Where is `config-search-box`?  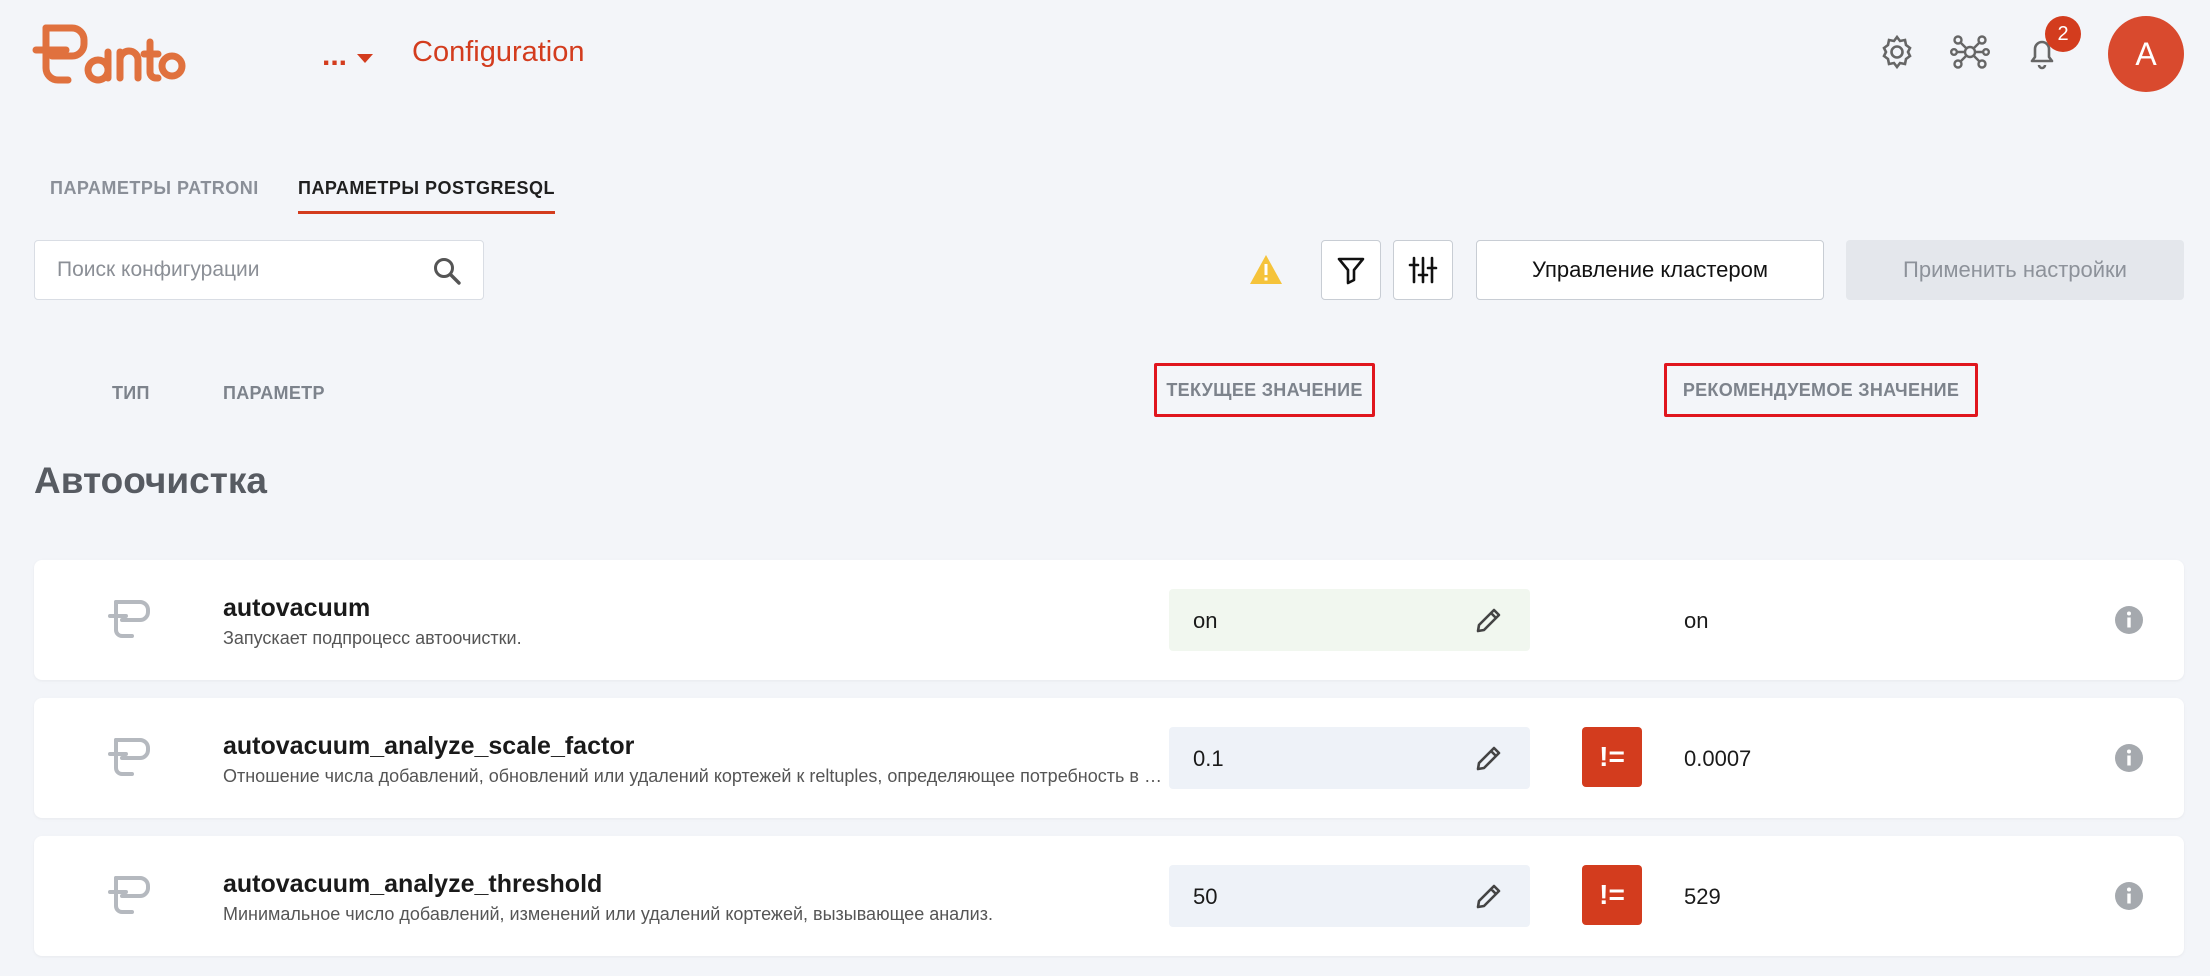
config-search-box is located at coordinates (259, 270).